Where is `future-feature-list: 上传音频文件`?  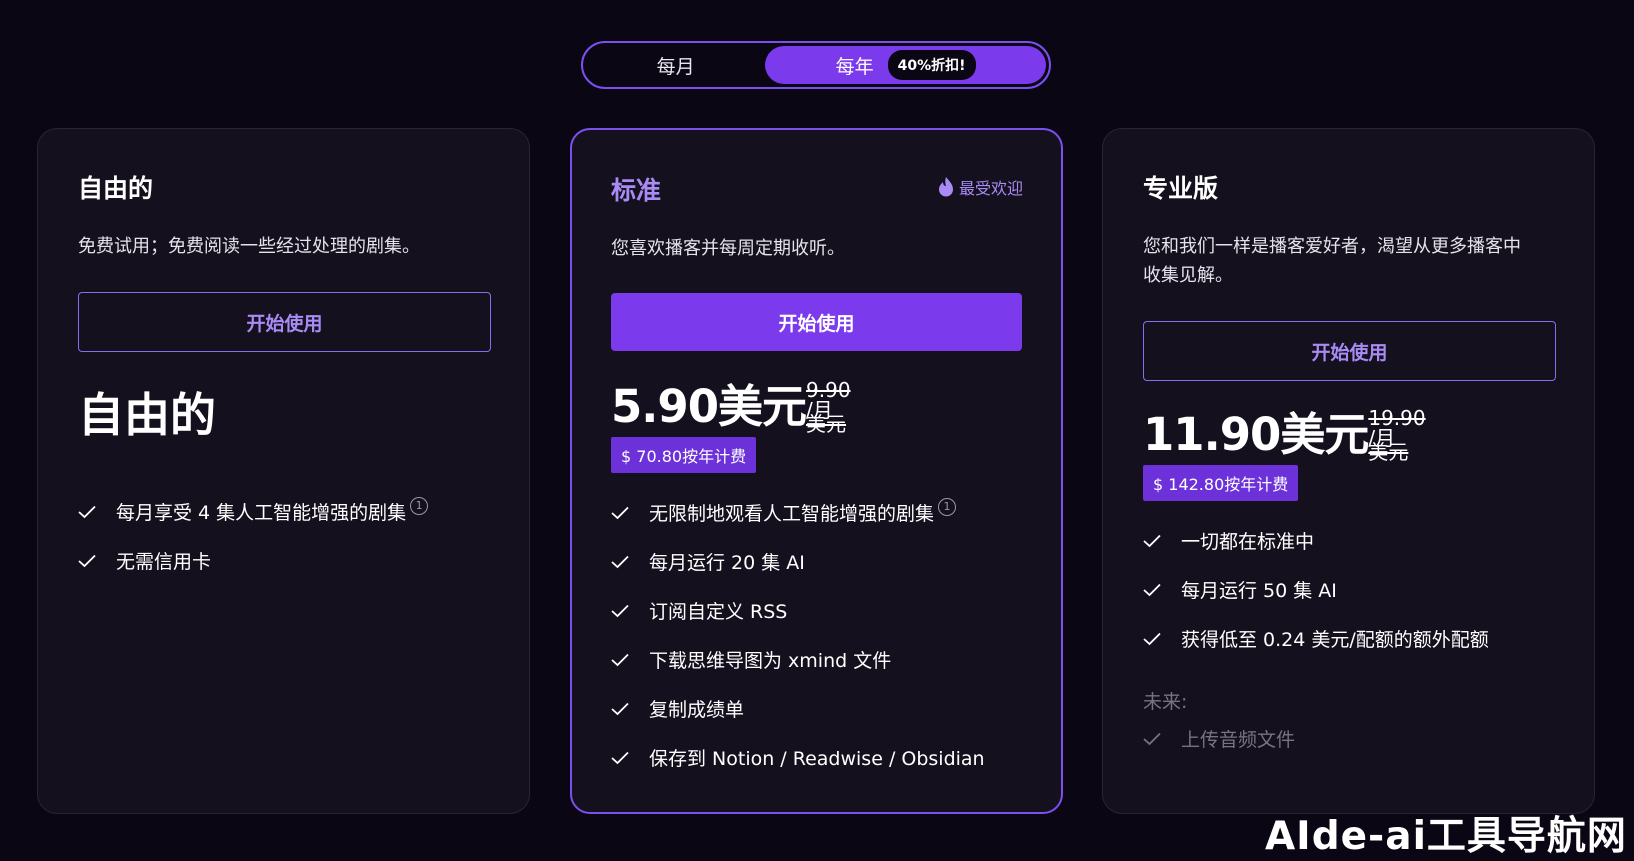 future-feature-list: 上传音频文件 is located at coordinates (1358, 738).